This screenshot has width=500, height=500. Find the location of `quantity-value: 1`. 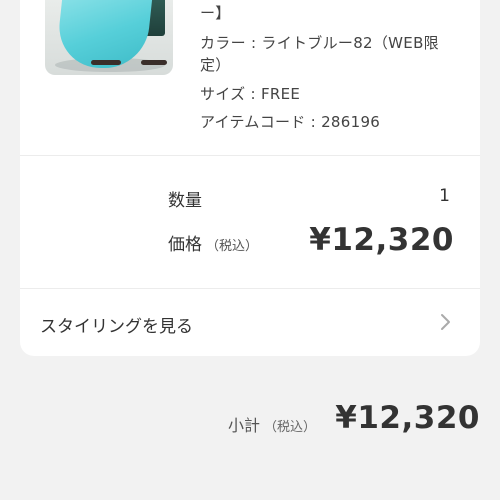

quantity-value: 1 is located at coordinates (444, 196).